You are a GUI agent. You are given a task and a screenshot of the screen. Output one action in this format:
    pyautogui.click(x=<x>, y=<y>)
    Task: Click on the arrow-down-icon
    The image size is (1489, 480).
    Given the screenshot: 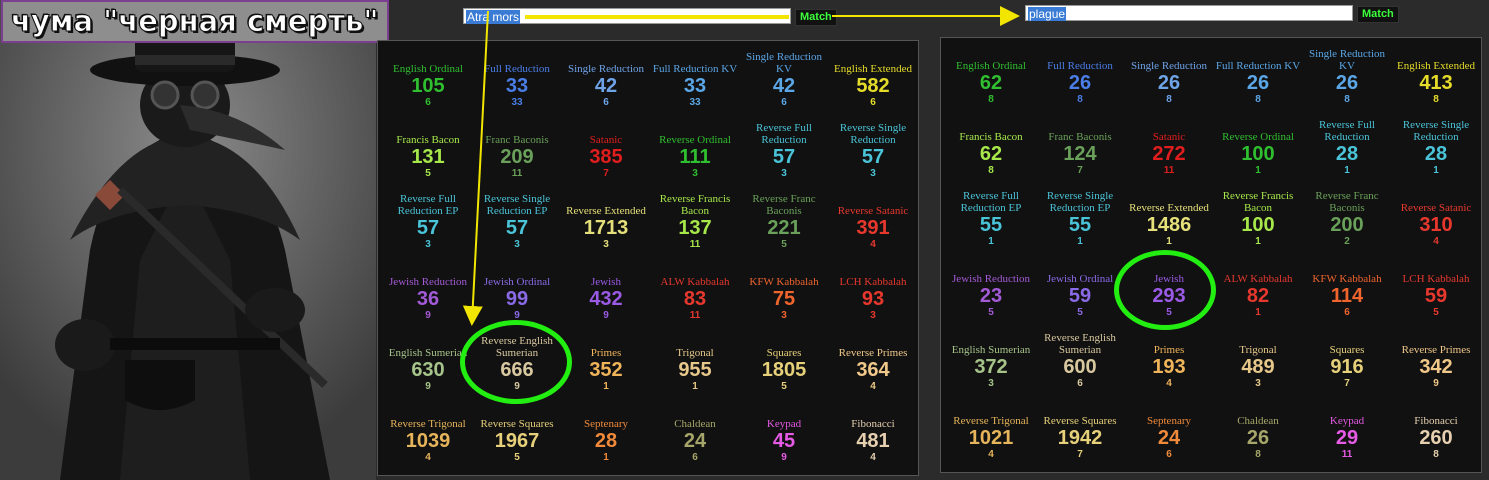 What is the action you would take?
    pyautogui.click(x=475, y=168)
    